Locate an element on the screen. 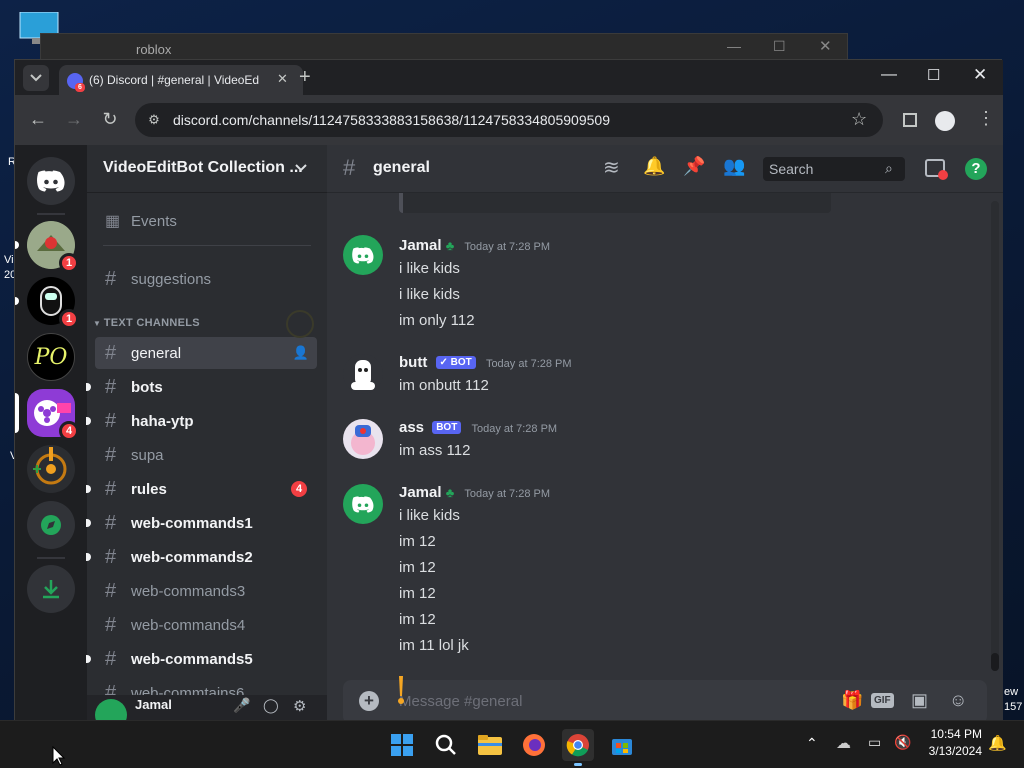 This screenshot has width=1024, height=768. home-button is located at coordinates (51, 181).